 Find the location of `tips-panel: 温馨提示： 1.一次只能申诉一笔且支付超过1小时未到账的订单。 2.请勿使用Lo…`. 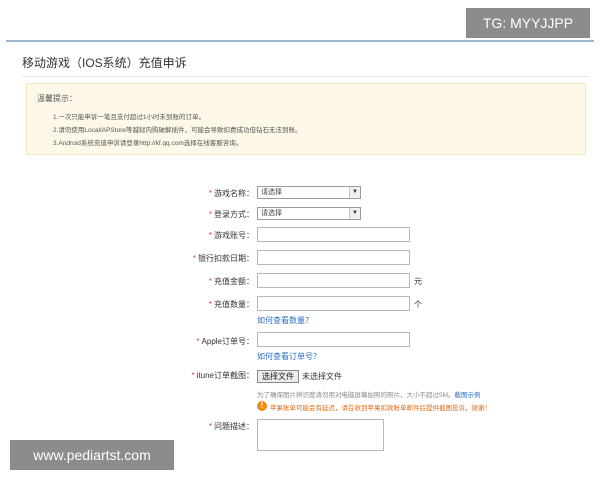

tips-panel: 温馨提示： 1.一次只能申诉一笔且支付超过1小时未到账的订单。 2.请勿使用Lo… is located at coordinates (306, 119).